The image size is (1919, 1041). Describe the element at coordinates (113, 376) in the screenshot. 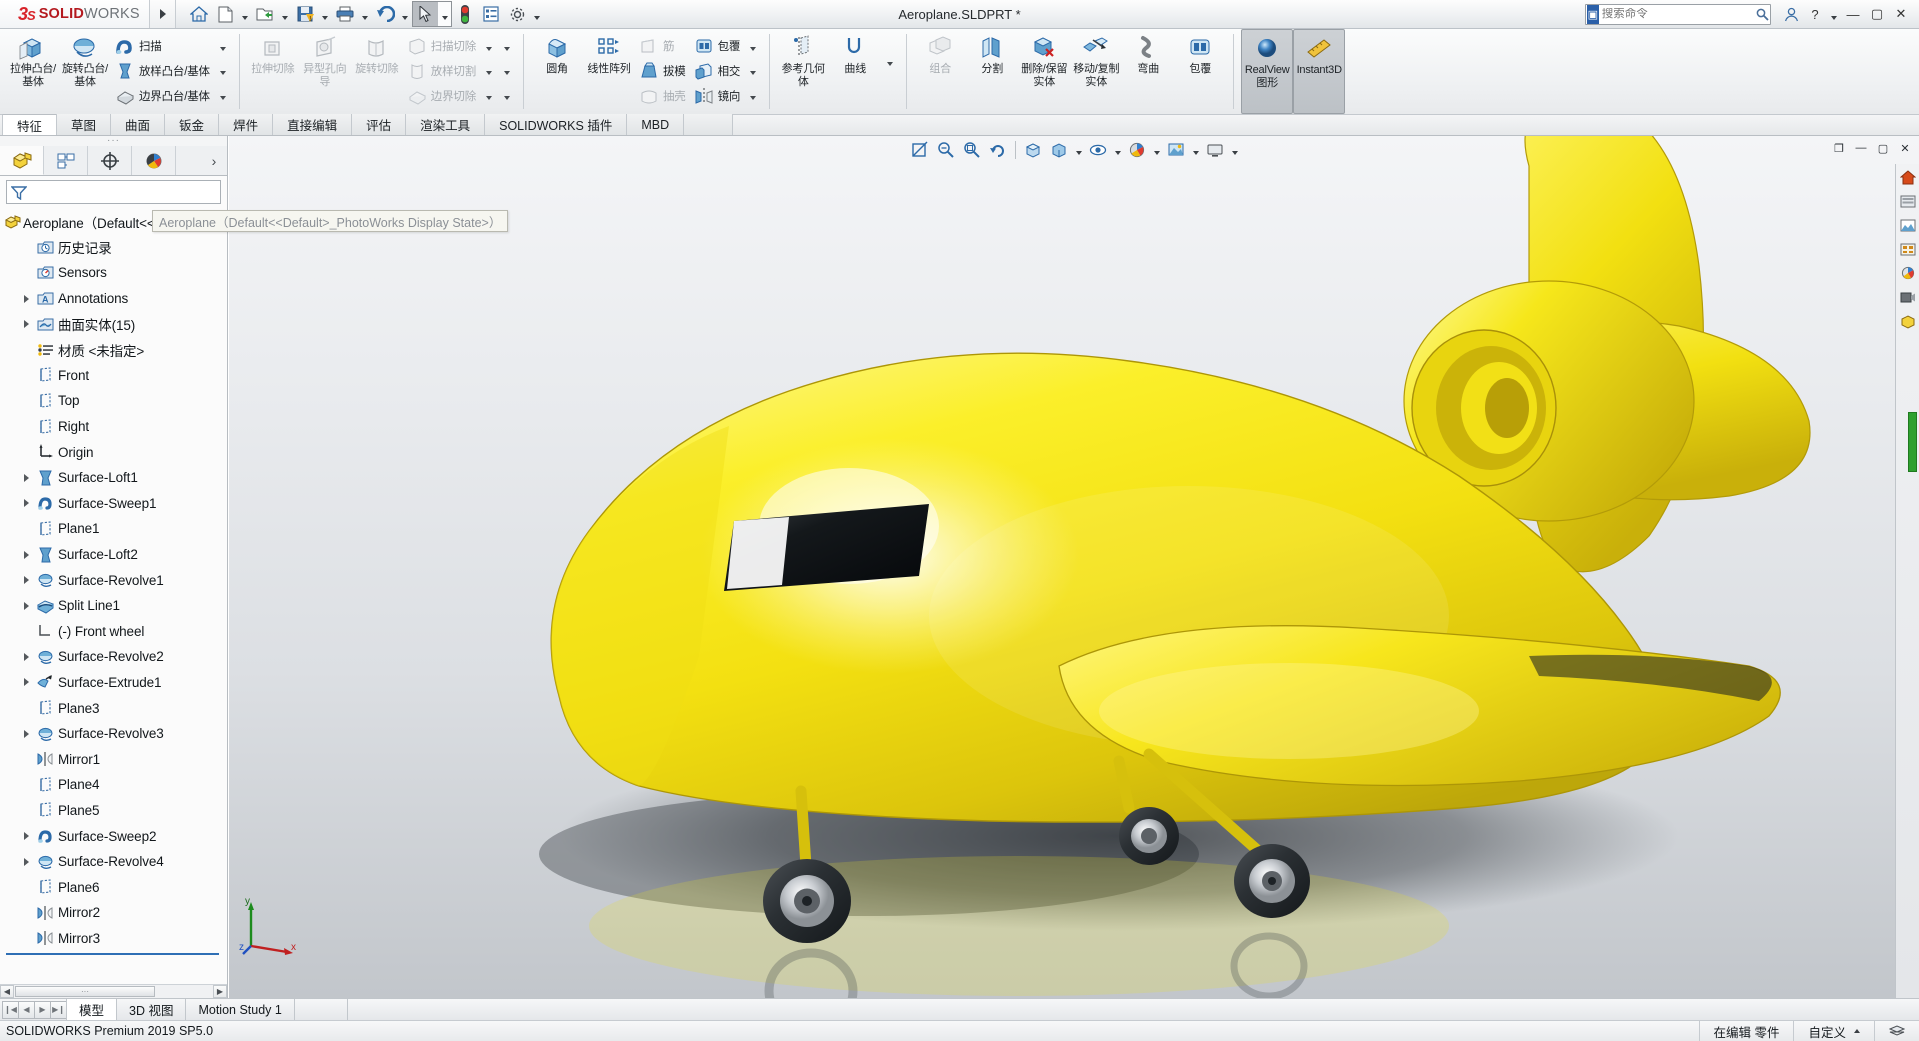

I see `tree-node: Front` at that location.